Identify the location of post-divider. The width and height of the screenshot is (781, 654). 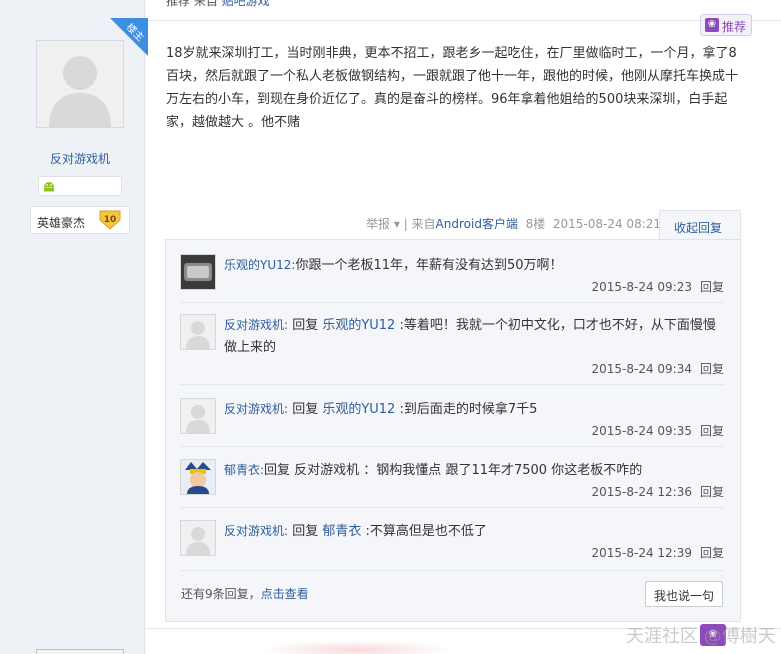
(463, 20).